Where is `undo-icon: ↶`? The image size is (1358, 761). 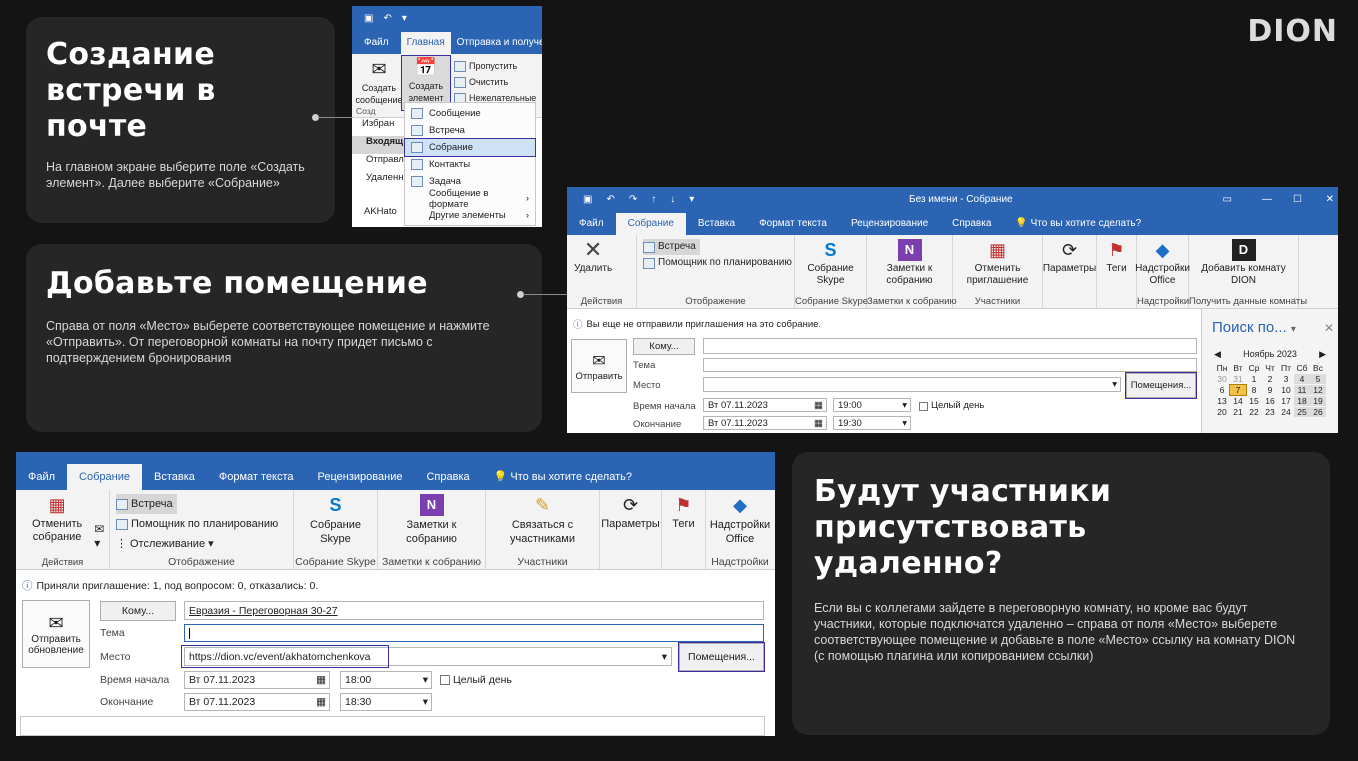 undo-icon: ↶ is located at coordinates (387, 18).